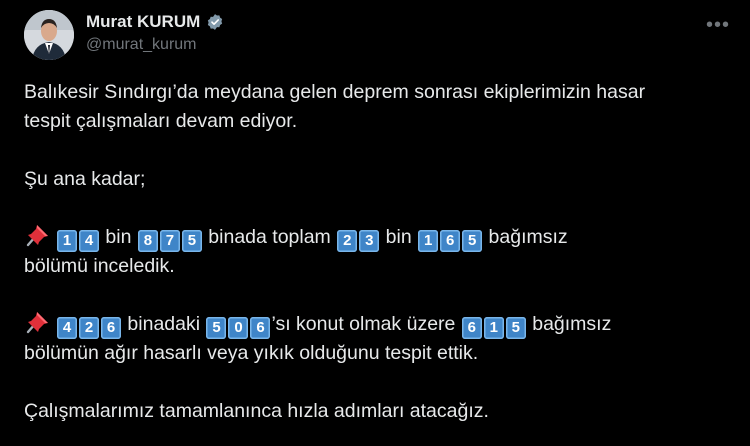 The width and height of the screenshot is (750, 446). I want to click on number-14: 14, so click(78, 239).